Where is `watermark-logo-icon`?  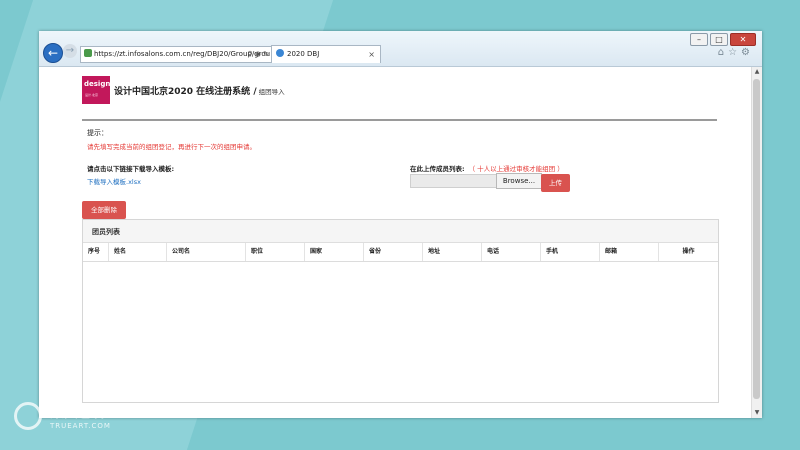 watermark-logo-icon is located at coordinates (28, 416).